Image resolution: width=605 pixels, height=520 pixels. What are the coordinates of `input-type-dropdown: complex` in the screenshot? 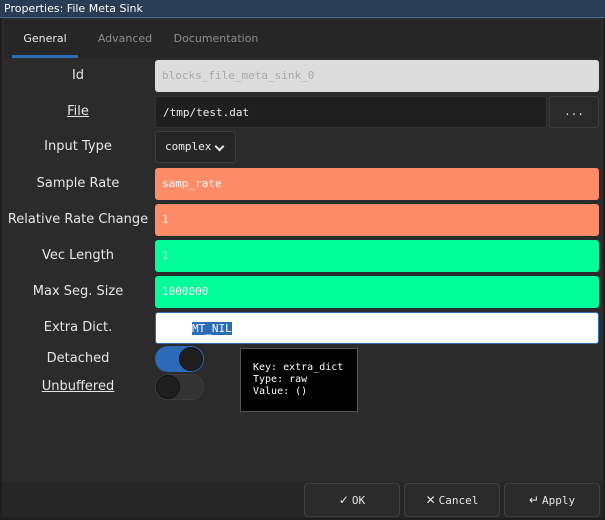 It's located at (195, 147).